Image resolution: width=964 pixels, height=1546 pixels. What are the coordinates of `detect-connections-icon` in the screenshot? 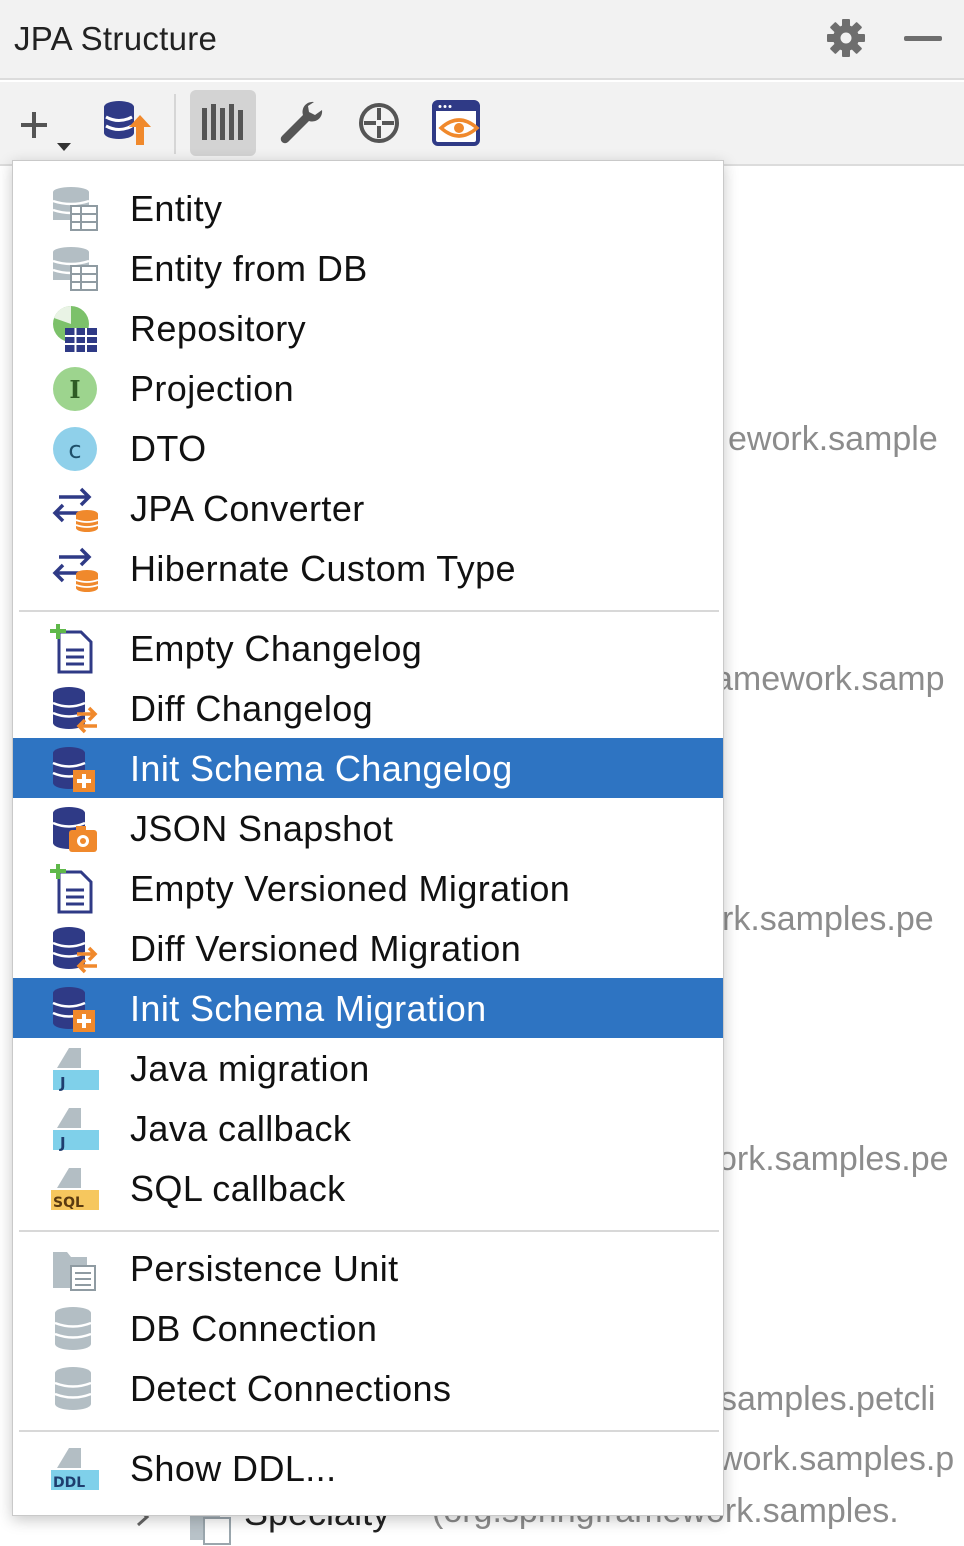 It's located at (73, 1388).